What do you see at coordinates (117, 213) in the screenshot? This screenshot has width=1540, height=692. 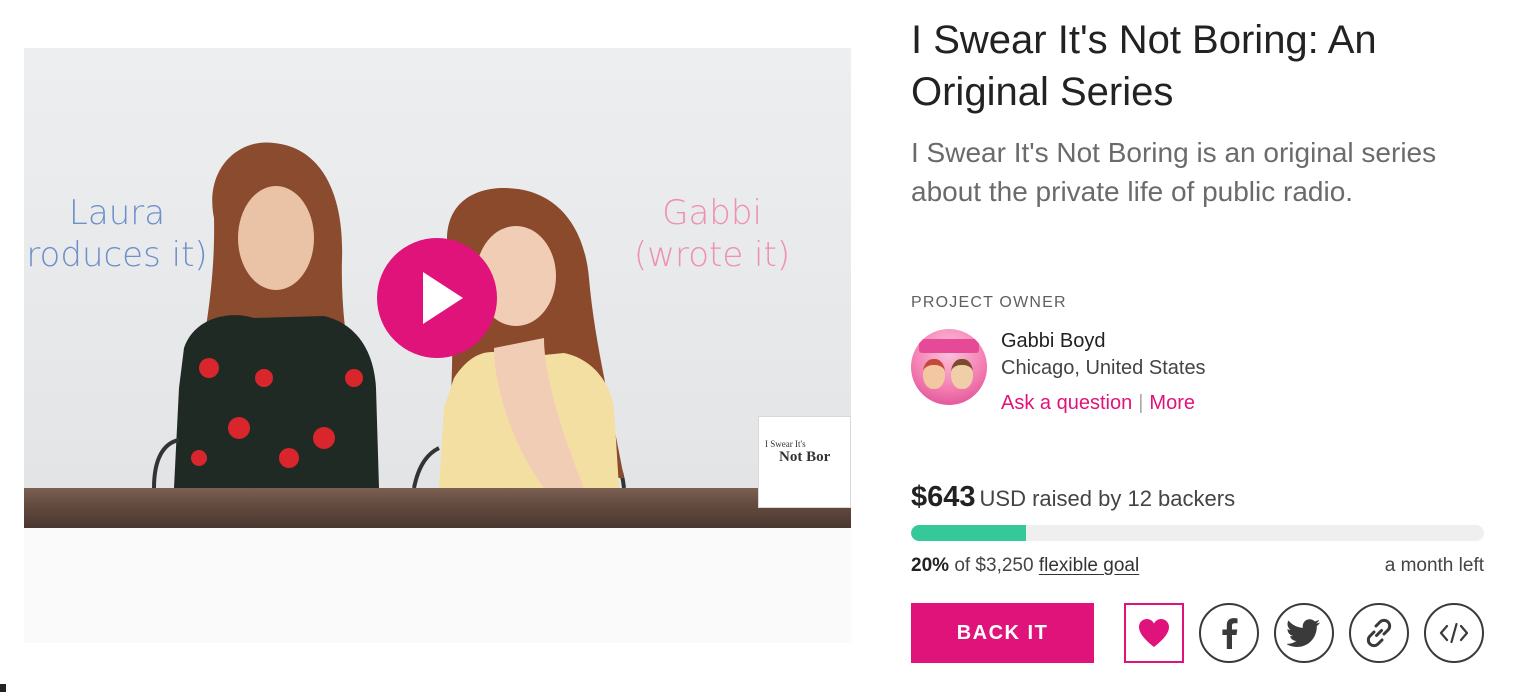 I see `video-caption-left-line1: Laura` at bounding box center [117, 213].